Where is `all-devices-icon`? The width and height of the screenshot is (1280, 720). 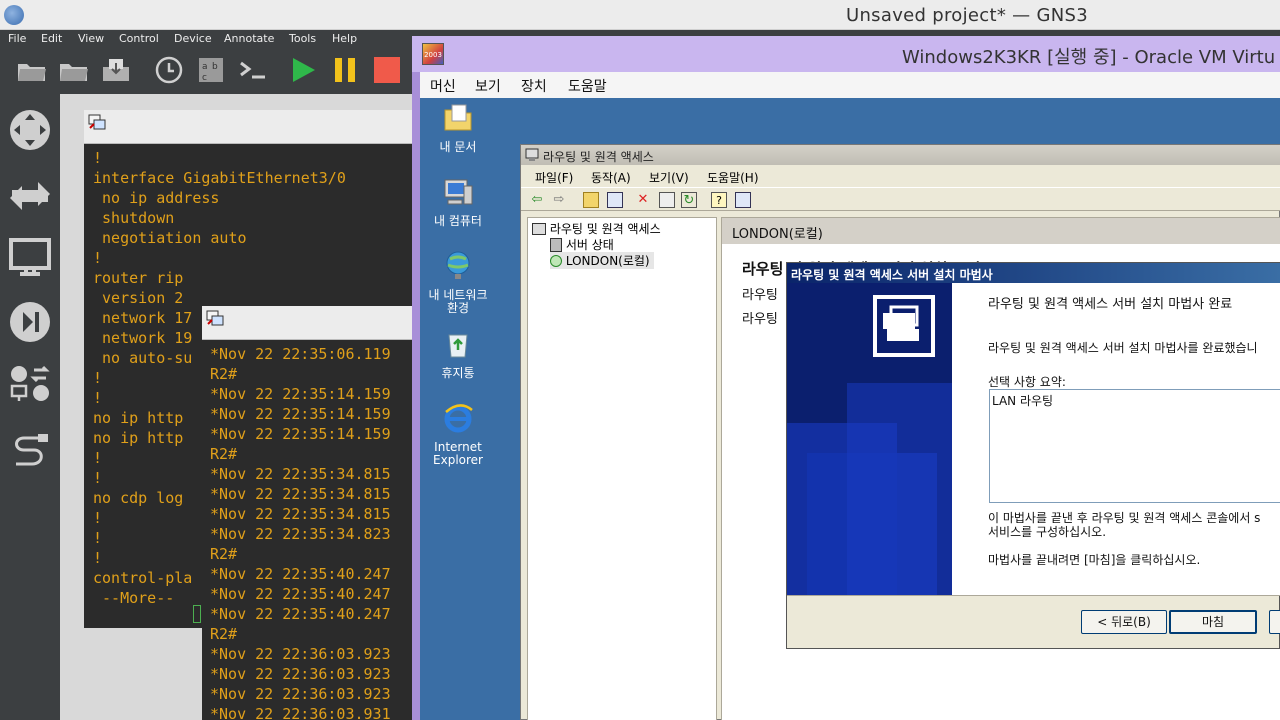 all-devices-icon is located at coordinates (30, 384).